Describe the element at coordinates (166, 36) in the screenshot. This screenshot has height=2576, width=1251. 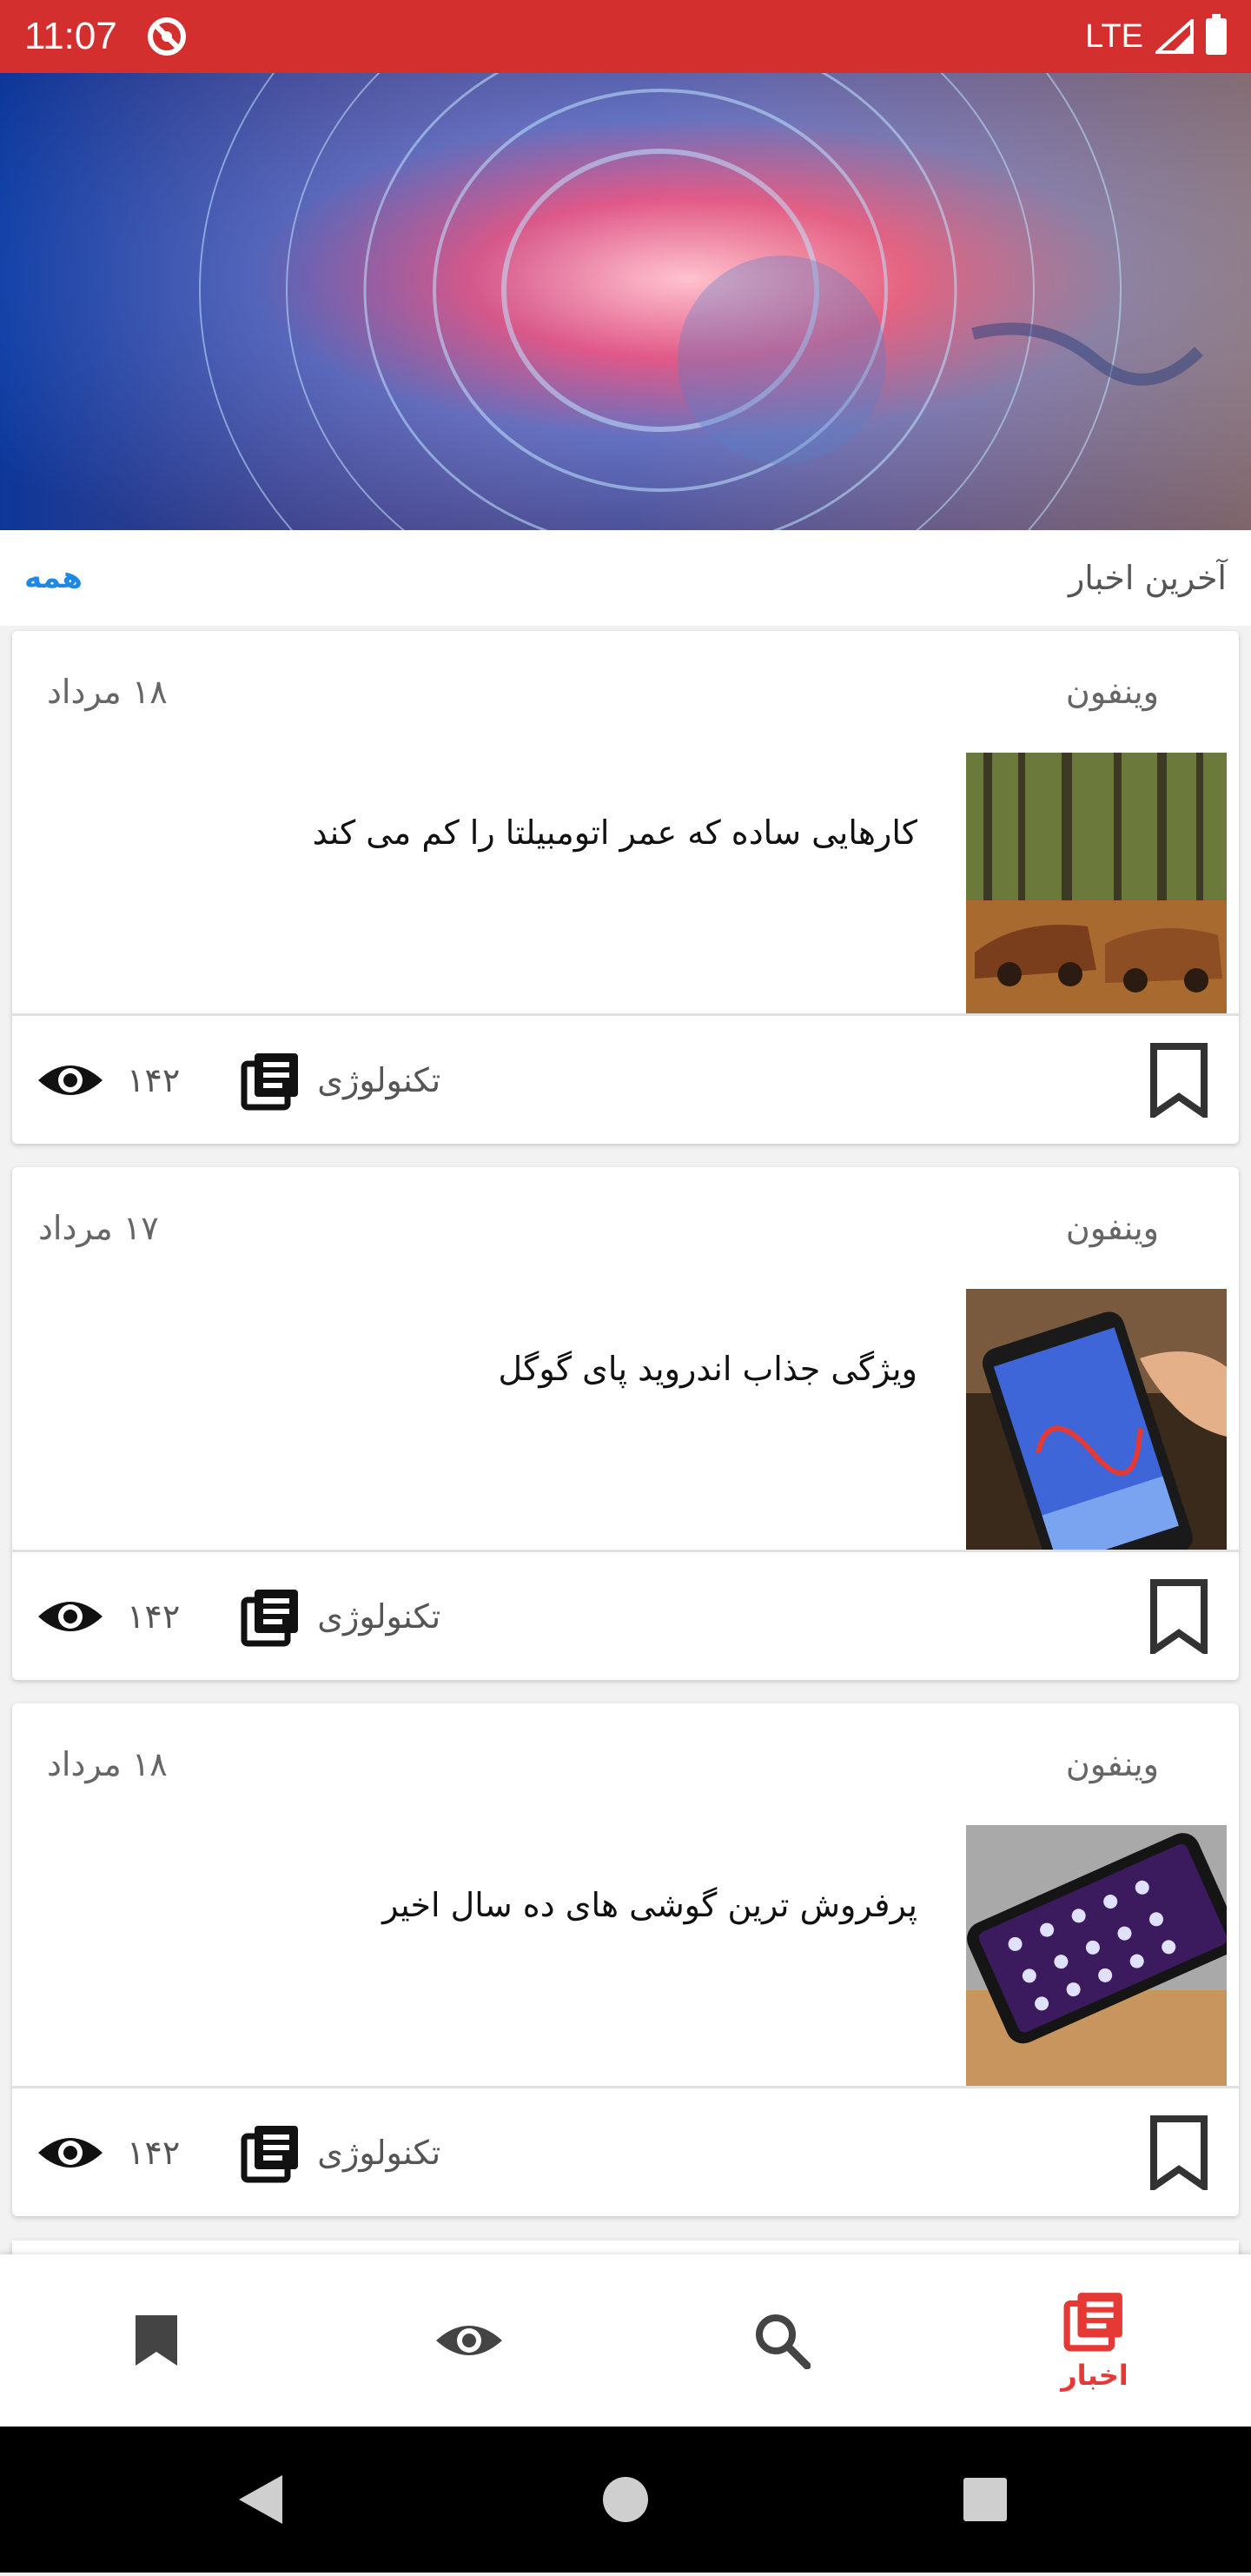
I see `do-not-disturb-icon` at that location.